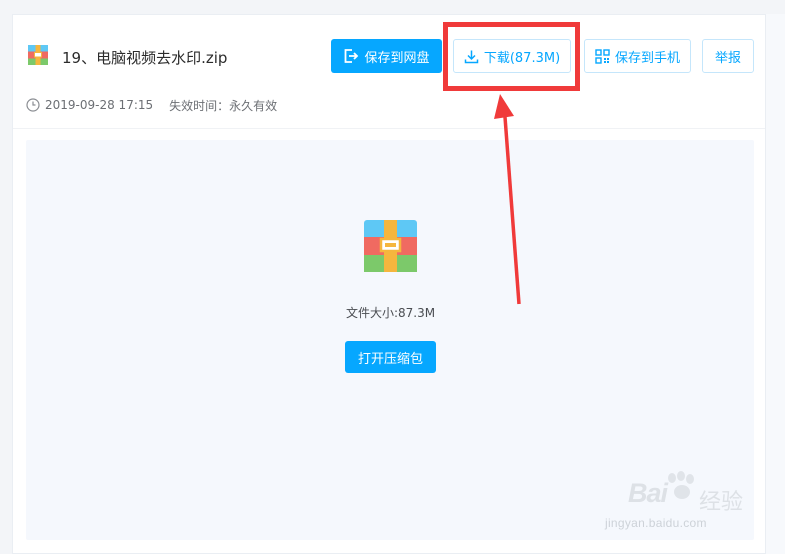  What do you see at coordinates (647, 58) in the screenshot?
I see `save-to-phone-label: 保存到手机` at bounding box center [647, 58].